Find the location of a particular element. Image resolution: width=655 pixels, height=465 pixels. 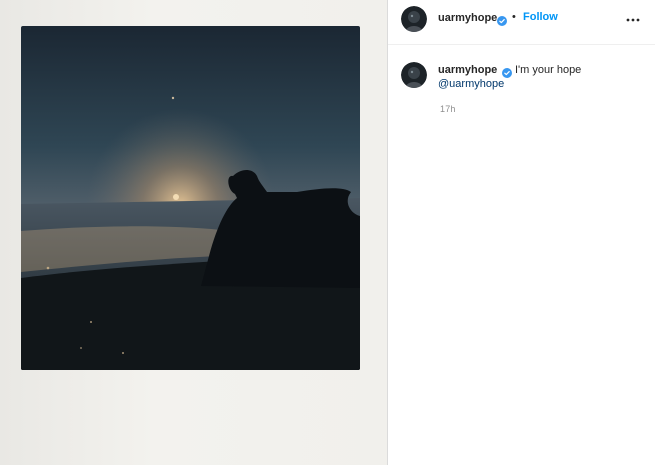

header-username: uarmyhope is located at coordinates (467, 18).